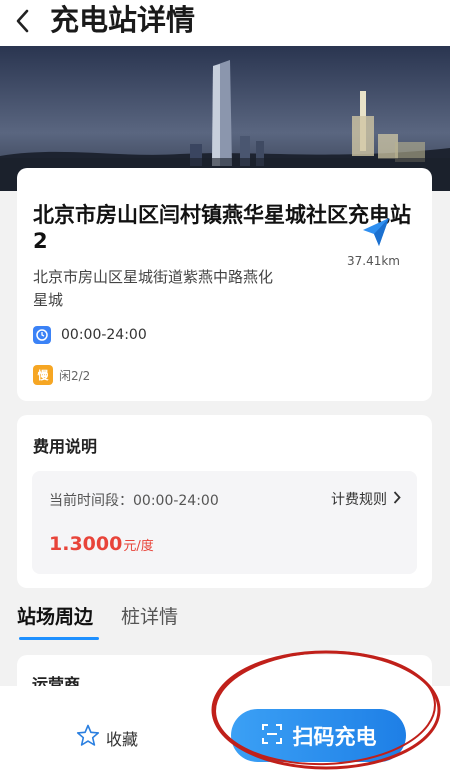 The height and width of the screenshot is (775, 450). Describe the element at coordinates (75, 375) in the screenshot. I see `idle-count: 闲2/2` at that location.